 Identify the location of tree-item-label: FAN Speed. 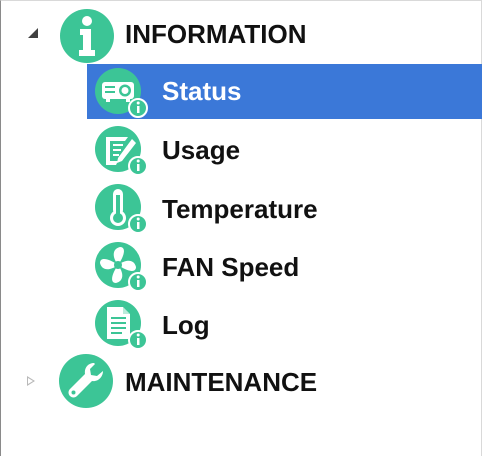
(231, 267).